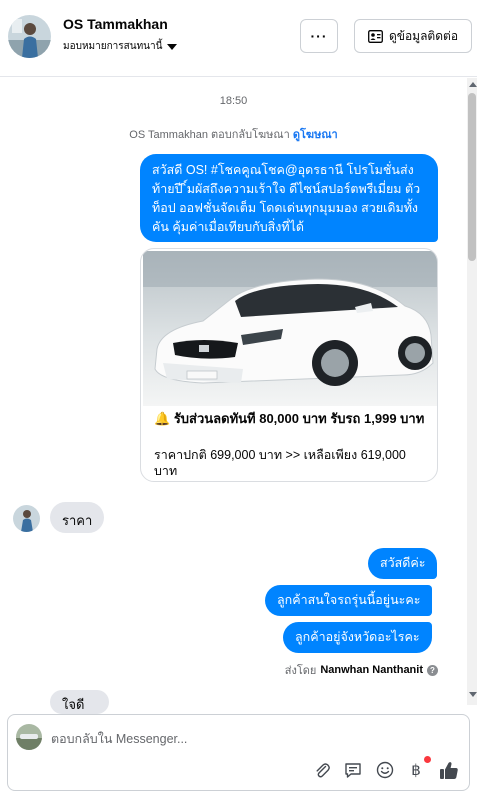 The image size is (477, 798). What do you see at coordinates (322, 770) in the screenshot?
I see `attach-icon` at bounding box center [322, 770].